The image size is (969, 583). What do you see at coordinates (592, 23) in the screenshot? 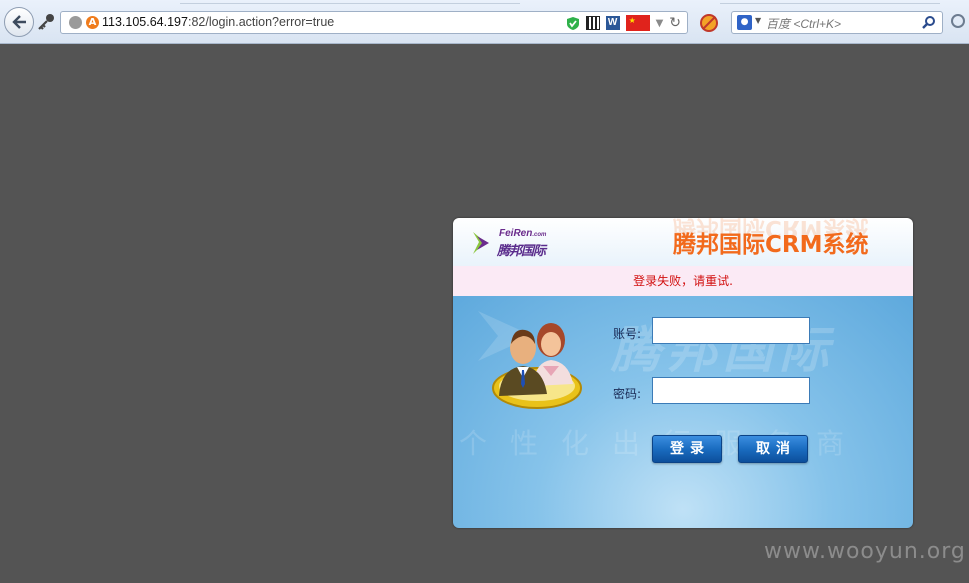
I see `qr-code-icon` at bounding box center [592, 23].